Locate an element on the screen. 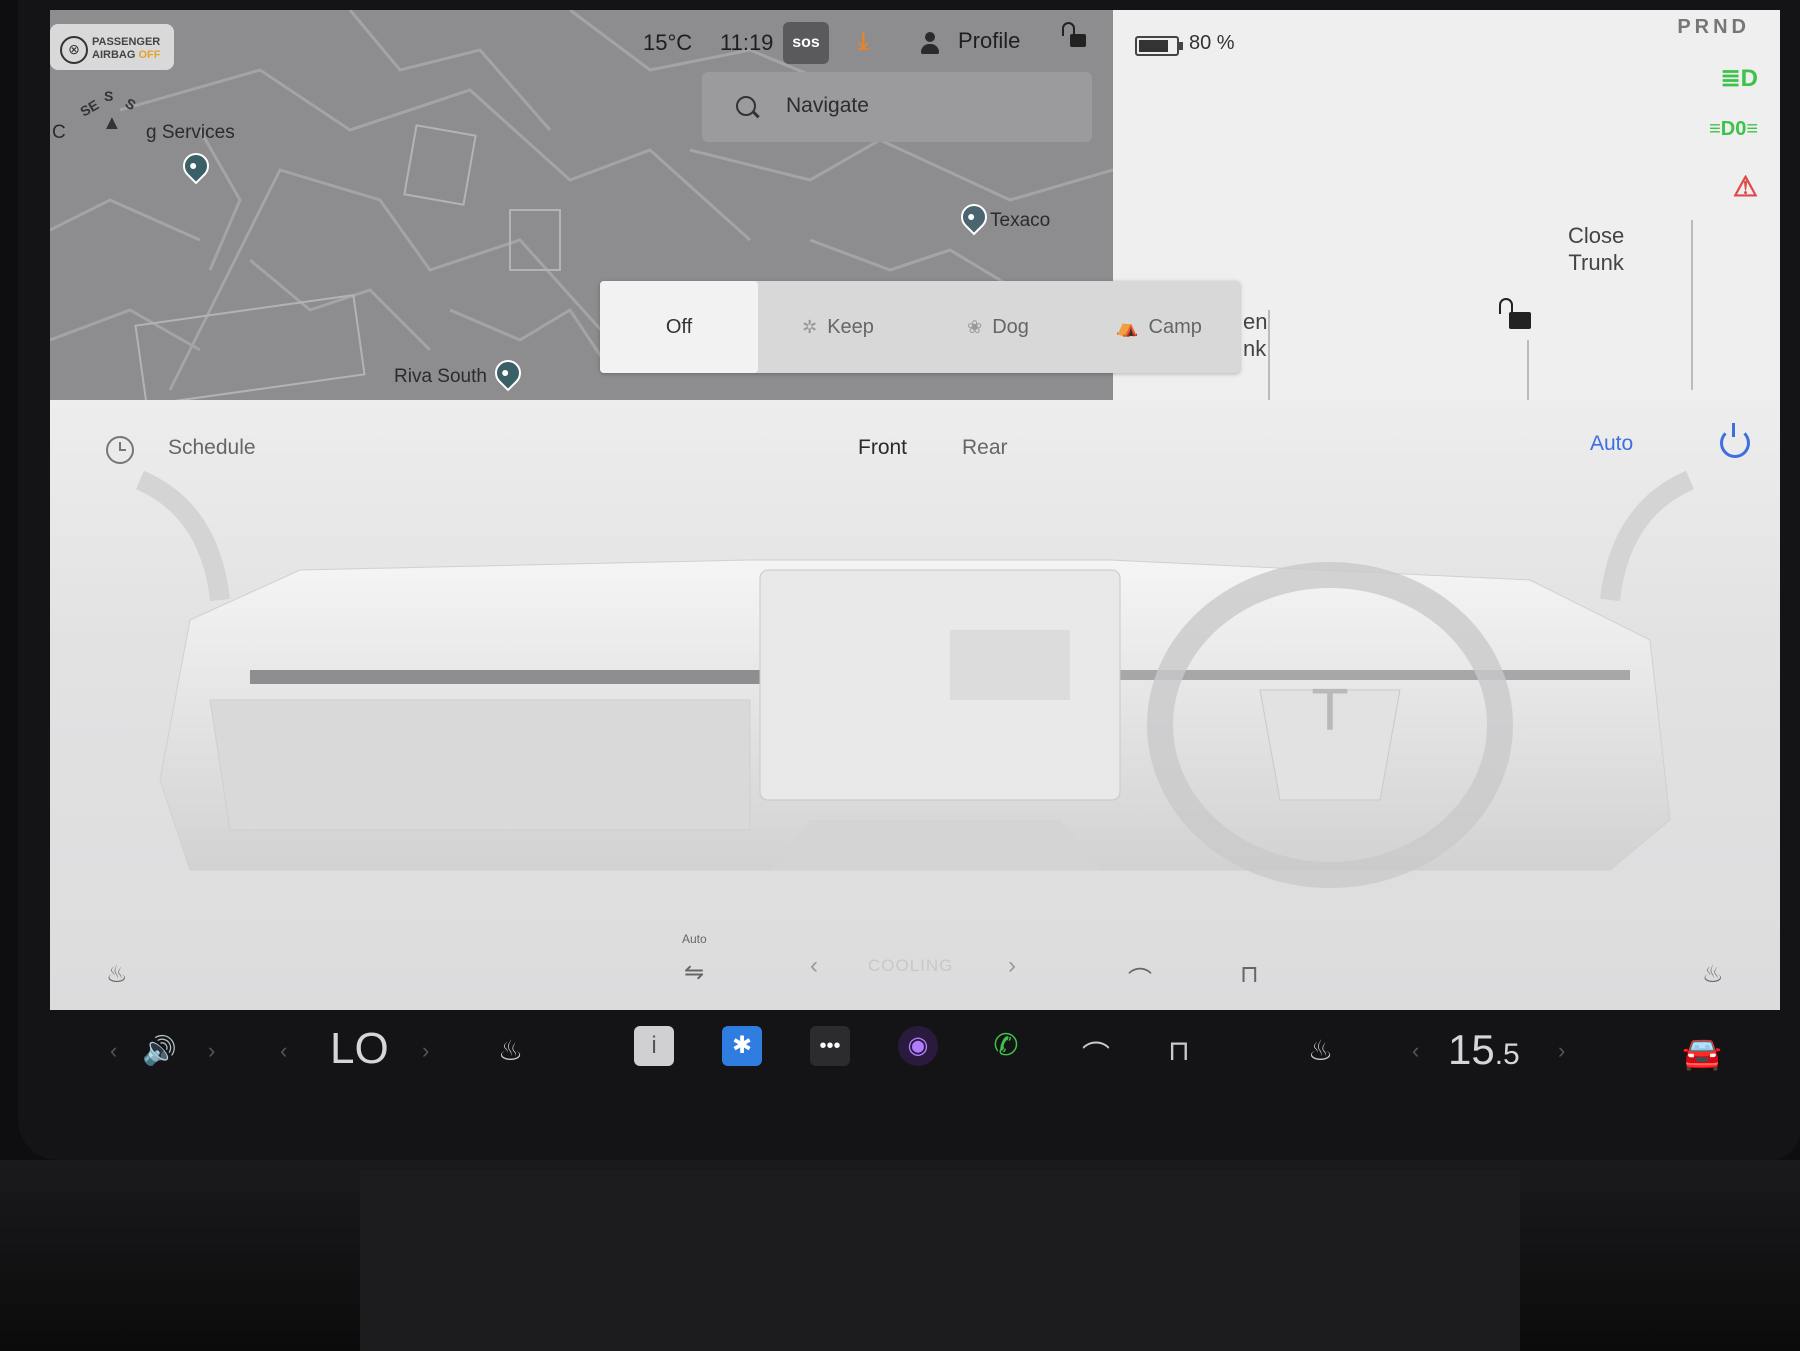 The width and height of the screenshot is (1800, 1351). close-trunk-line1: Close is located at coordinates (1596, 235).